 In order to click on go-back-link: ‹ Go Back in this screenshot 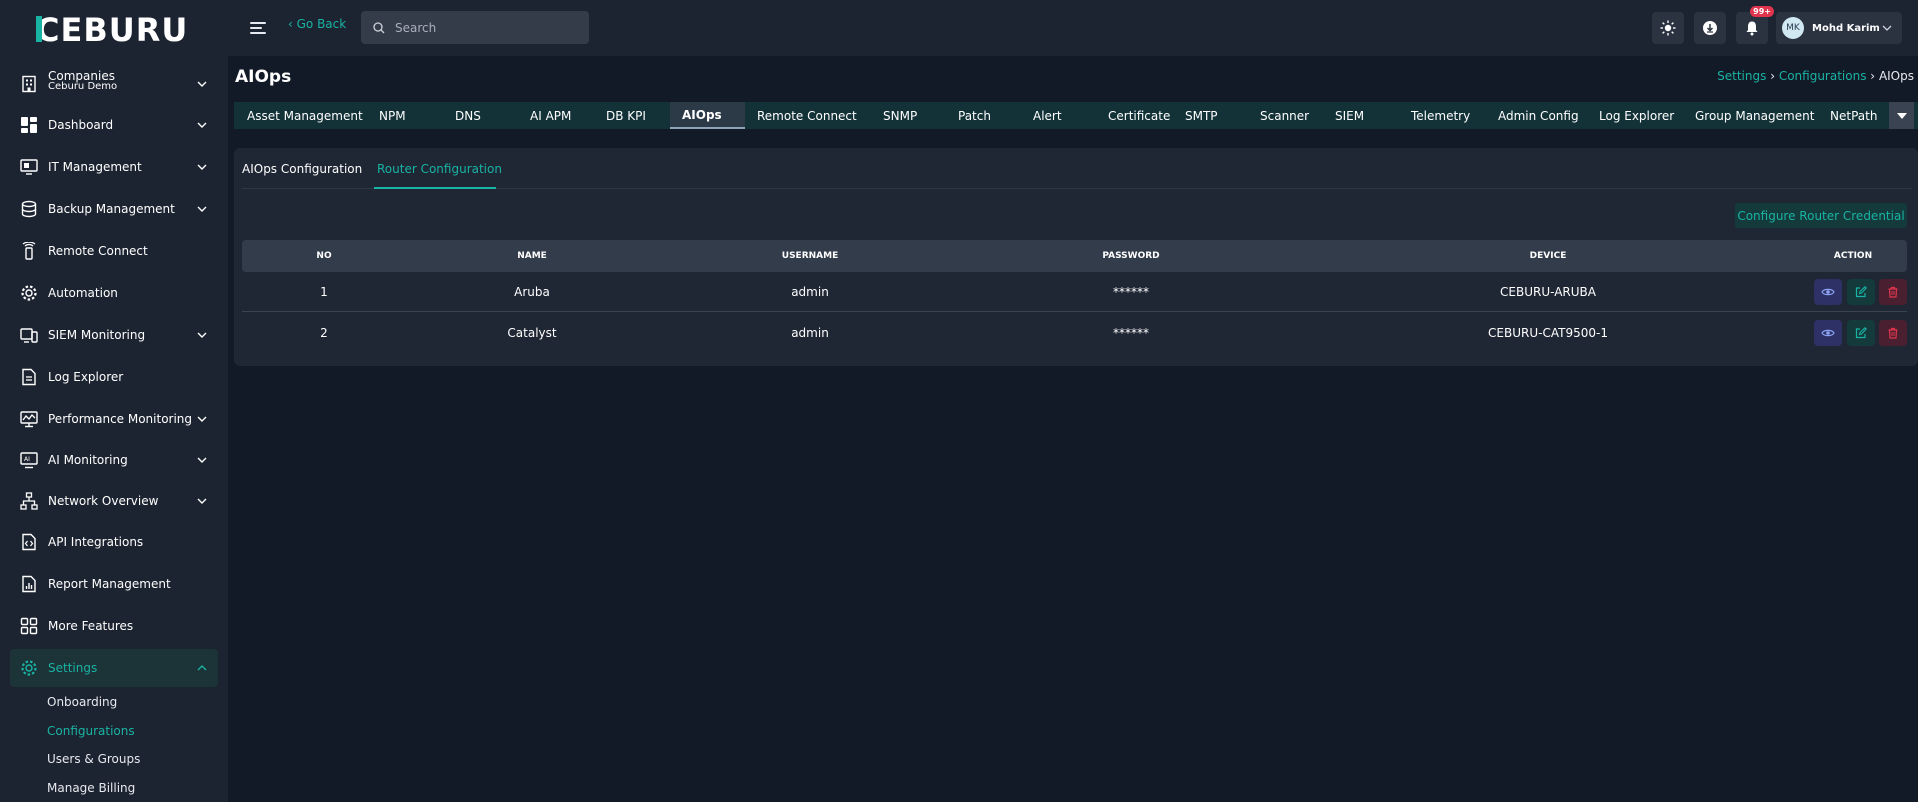, I will do `click(317, 24)`.